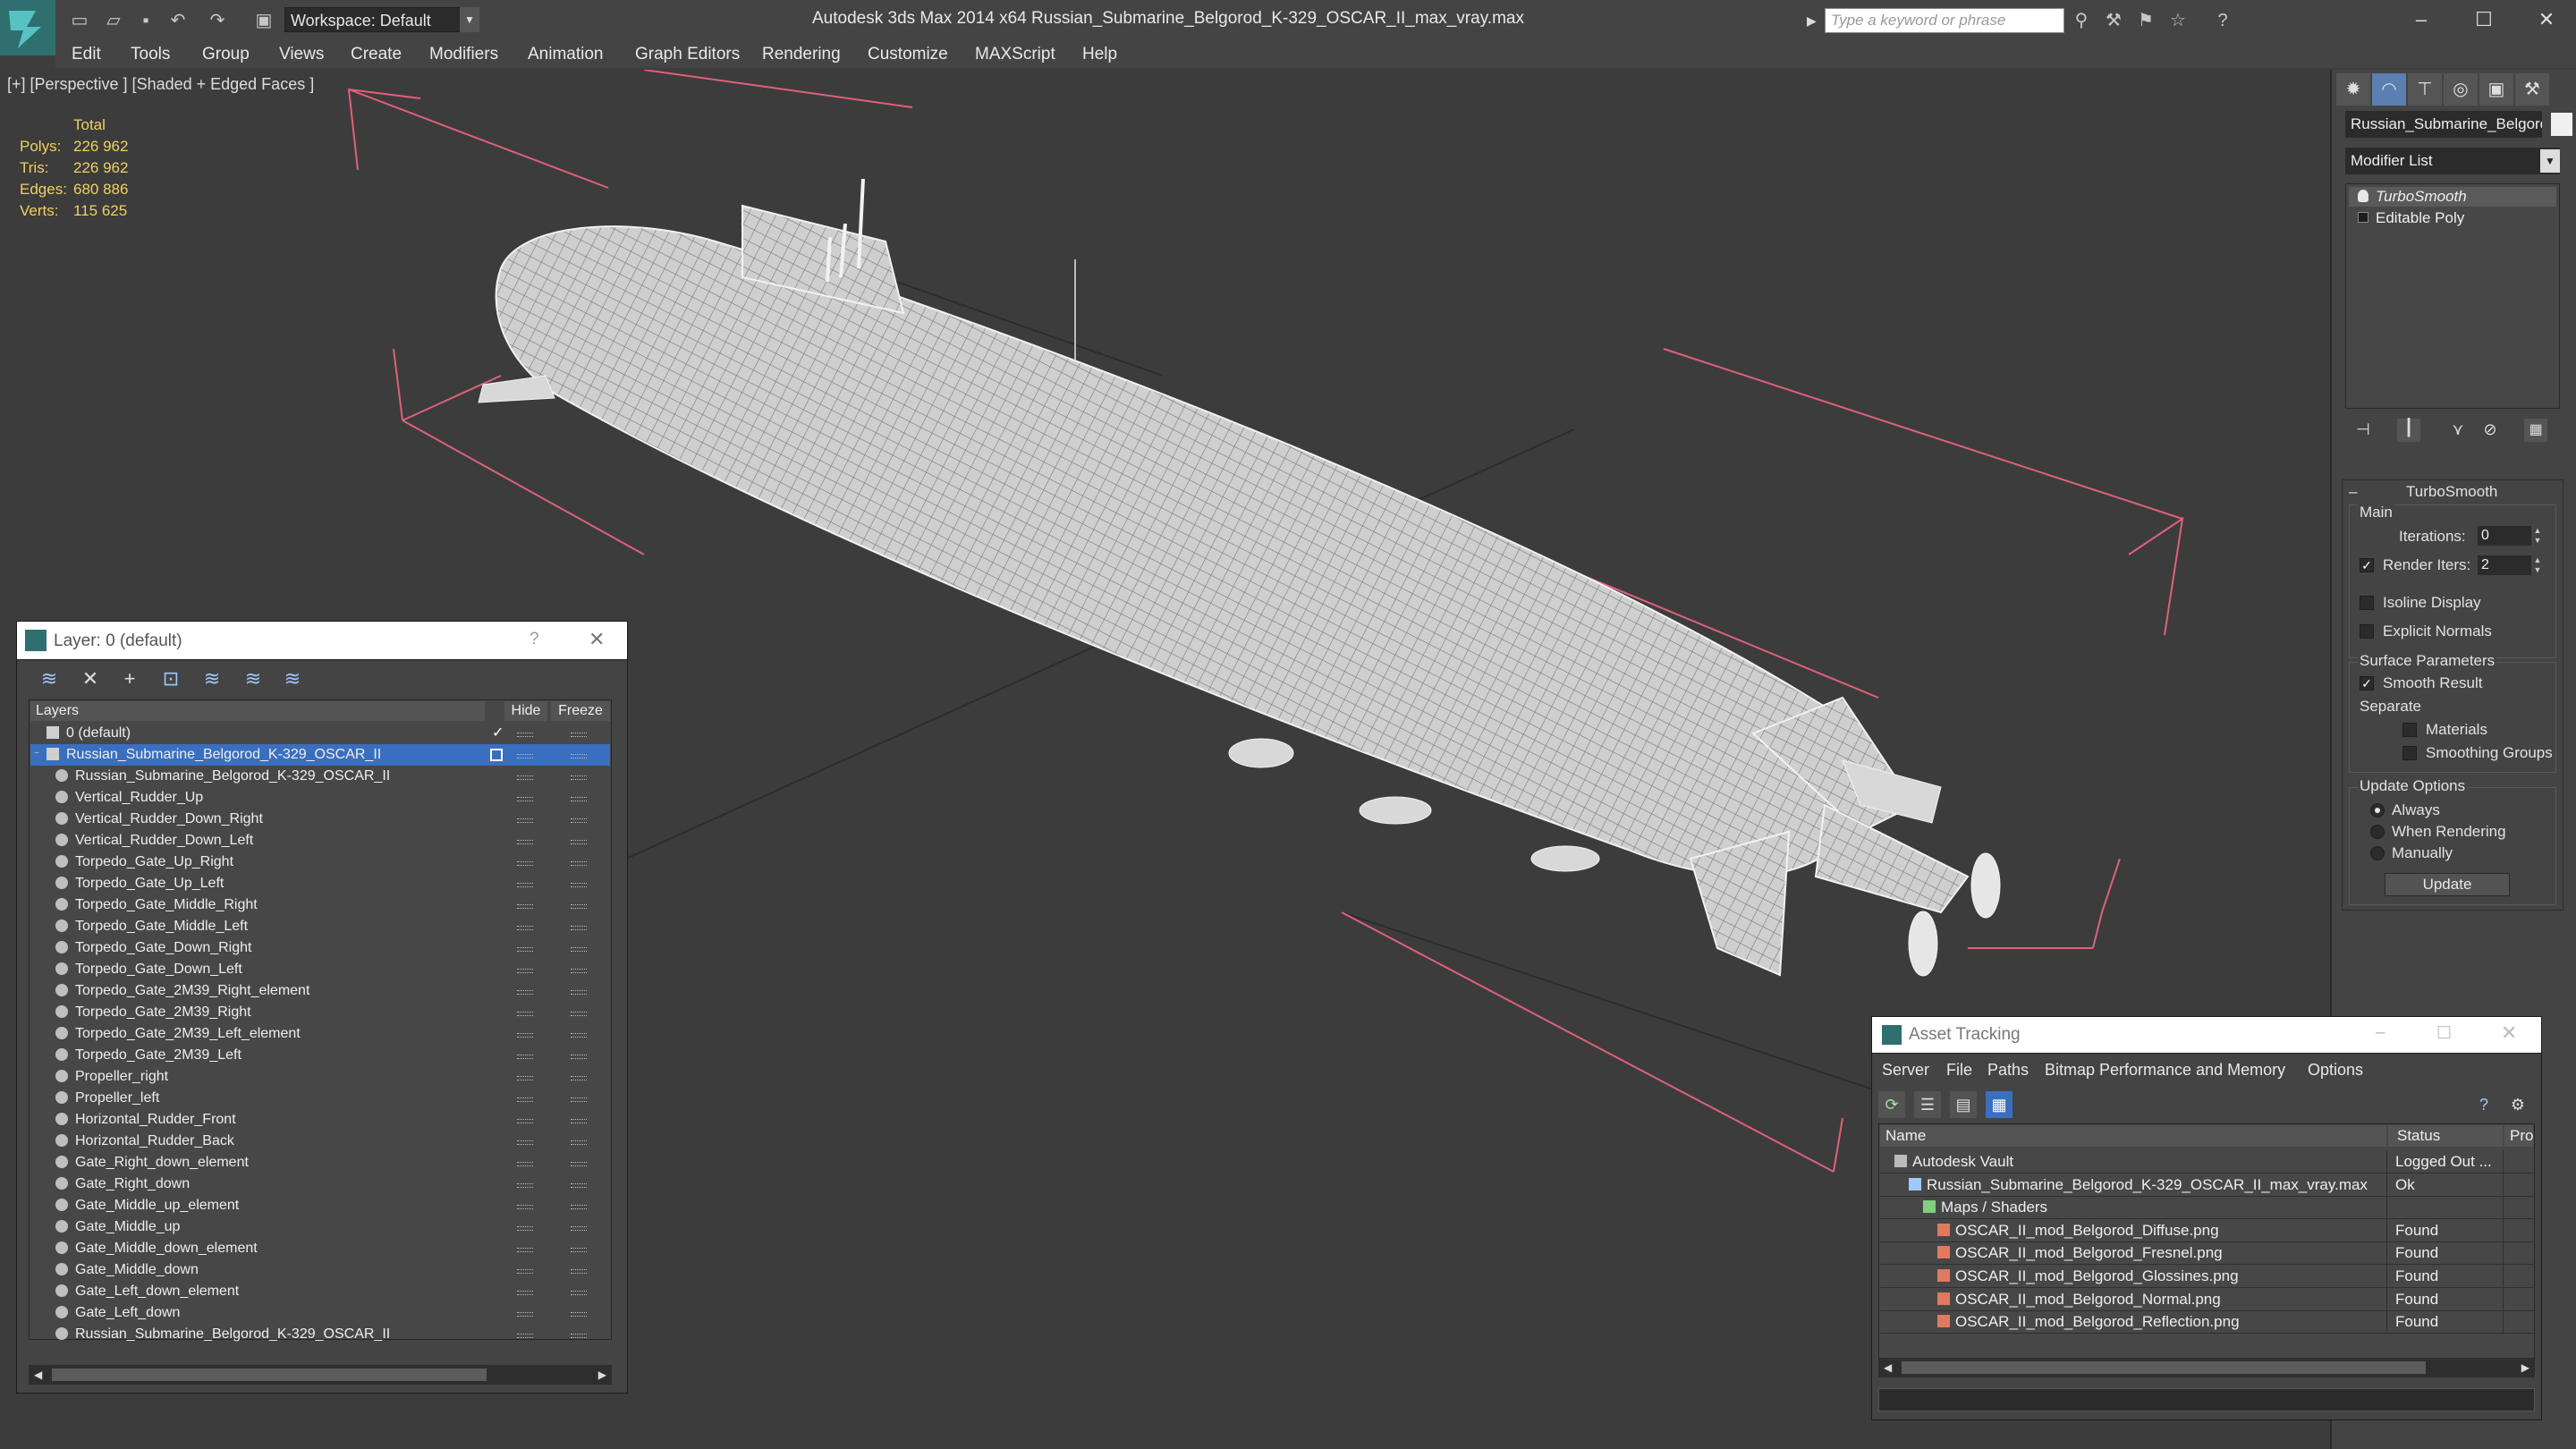  I want to click on render-iters-checkbox: ✓, so click(2367, 565).